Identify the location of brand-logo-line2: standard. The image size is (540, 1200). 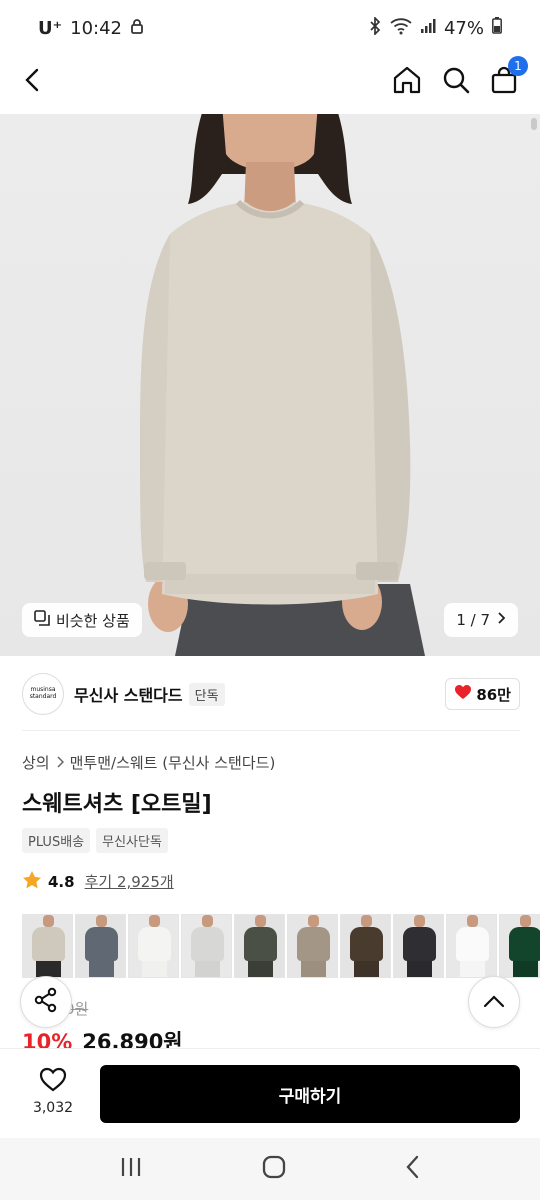
(43, 696).